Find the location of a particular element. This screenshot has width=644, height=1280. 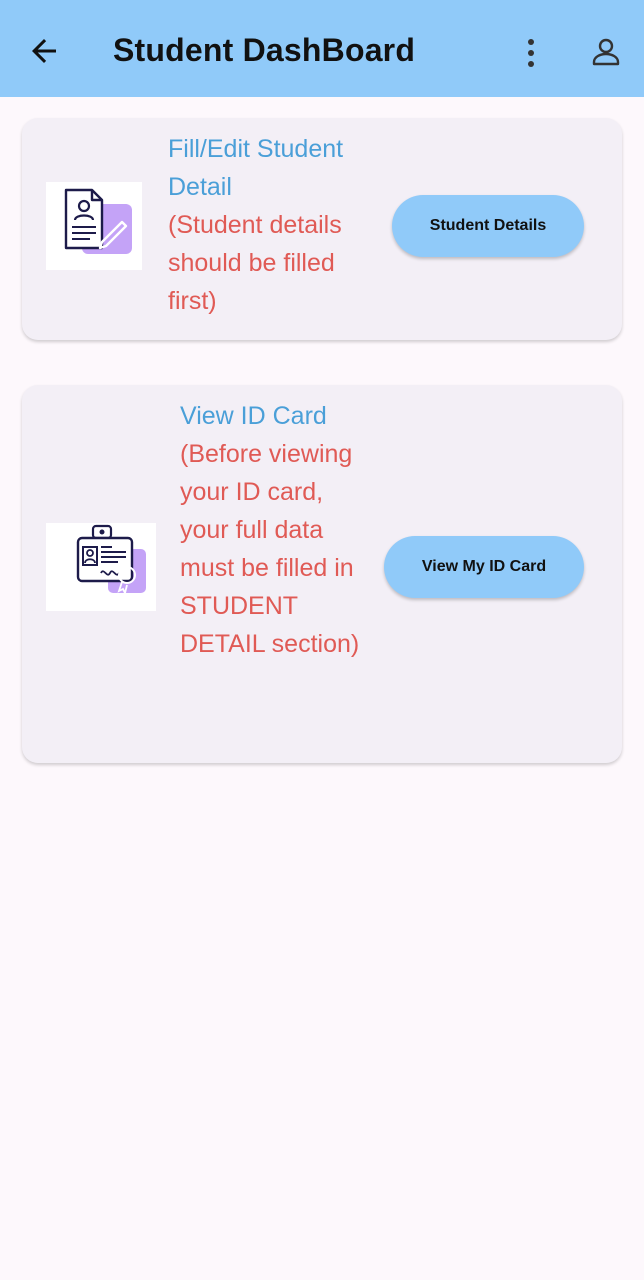

view-id-card-button: View My ID Card is located at coordinates (484, 567).